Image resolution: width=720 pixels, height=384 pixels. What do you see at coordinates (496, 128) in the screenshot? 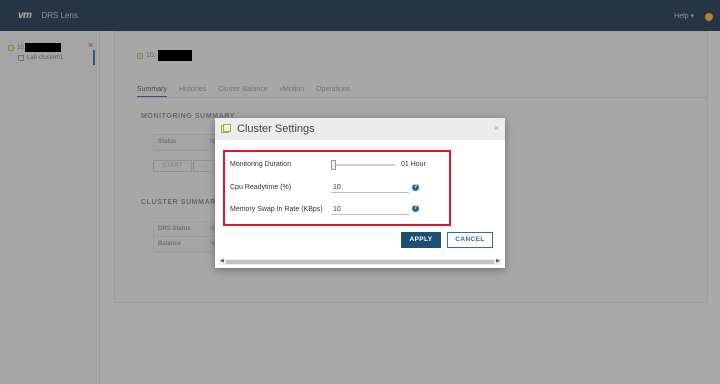
I see `close-icon: ×` at bounding box center [496, 128].